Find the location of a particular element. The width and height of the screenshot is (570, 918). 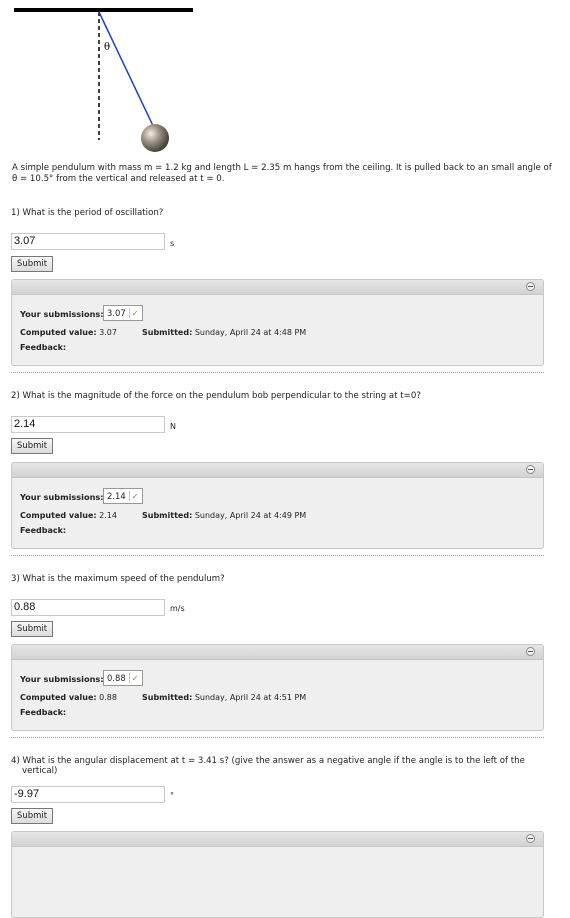

submitted-row: Submitted: Sunday, April 24 at 4:49 PM is located at coordinates (224, 515).